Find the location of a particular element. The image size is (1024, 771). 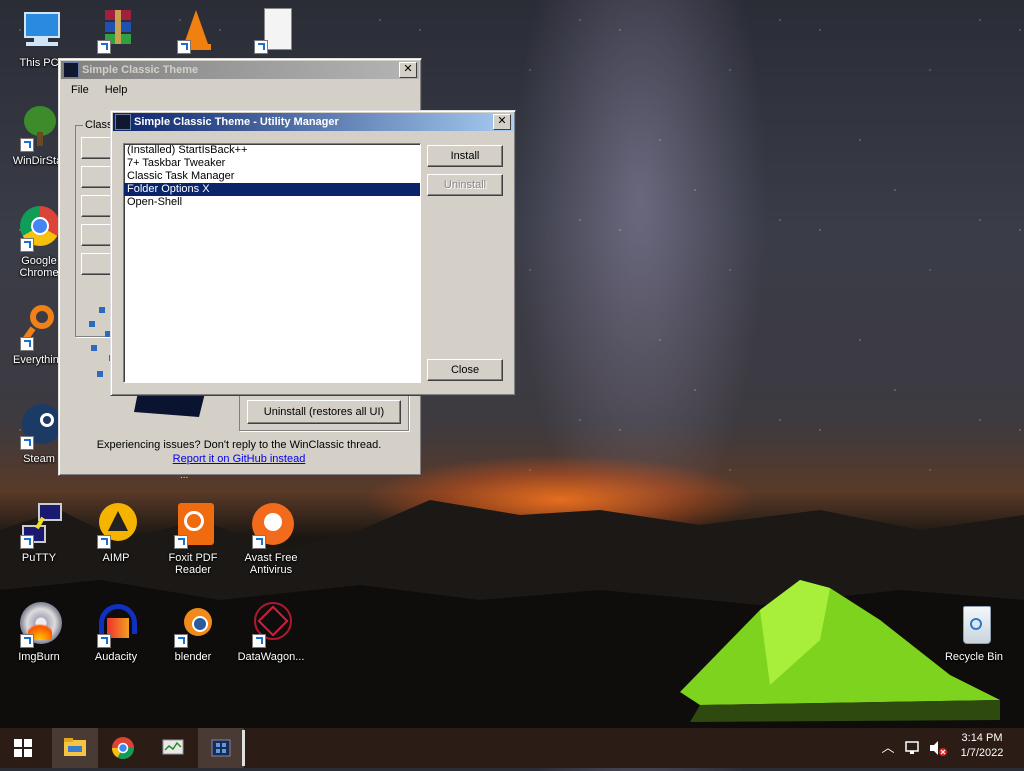

menu-file: File is located at coordinates (80, 91).